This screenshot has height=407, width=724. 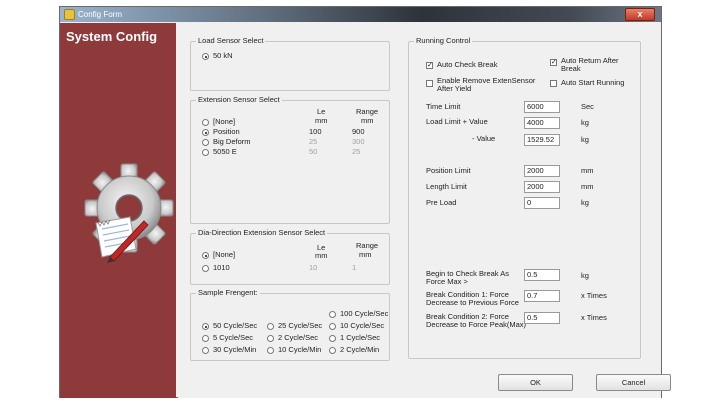 I want to click on freq-30min-label: 30 Cycle/Min, so click(x=235, y=349).